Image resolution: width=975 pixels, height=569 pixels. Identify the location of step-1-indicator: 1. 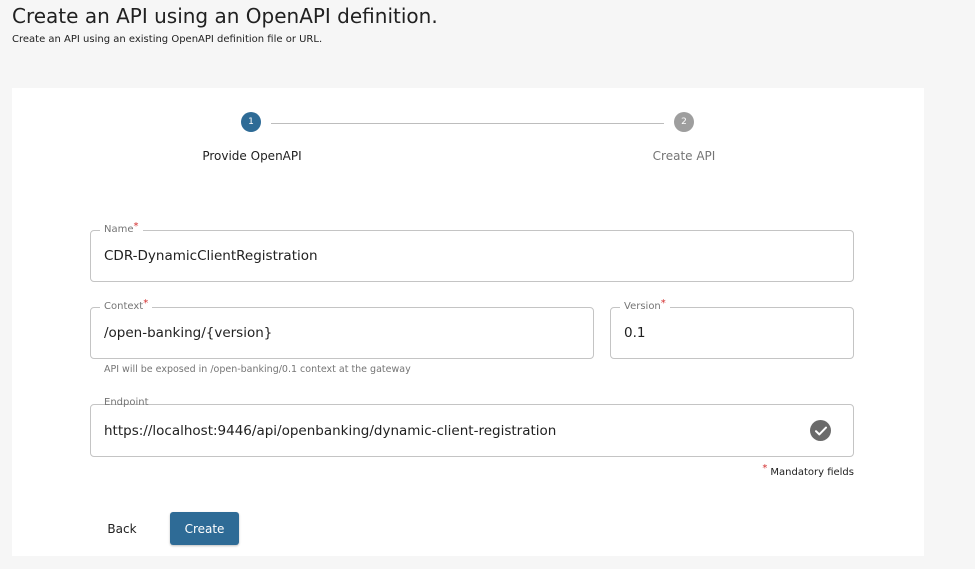
(251, 122).